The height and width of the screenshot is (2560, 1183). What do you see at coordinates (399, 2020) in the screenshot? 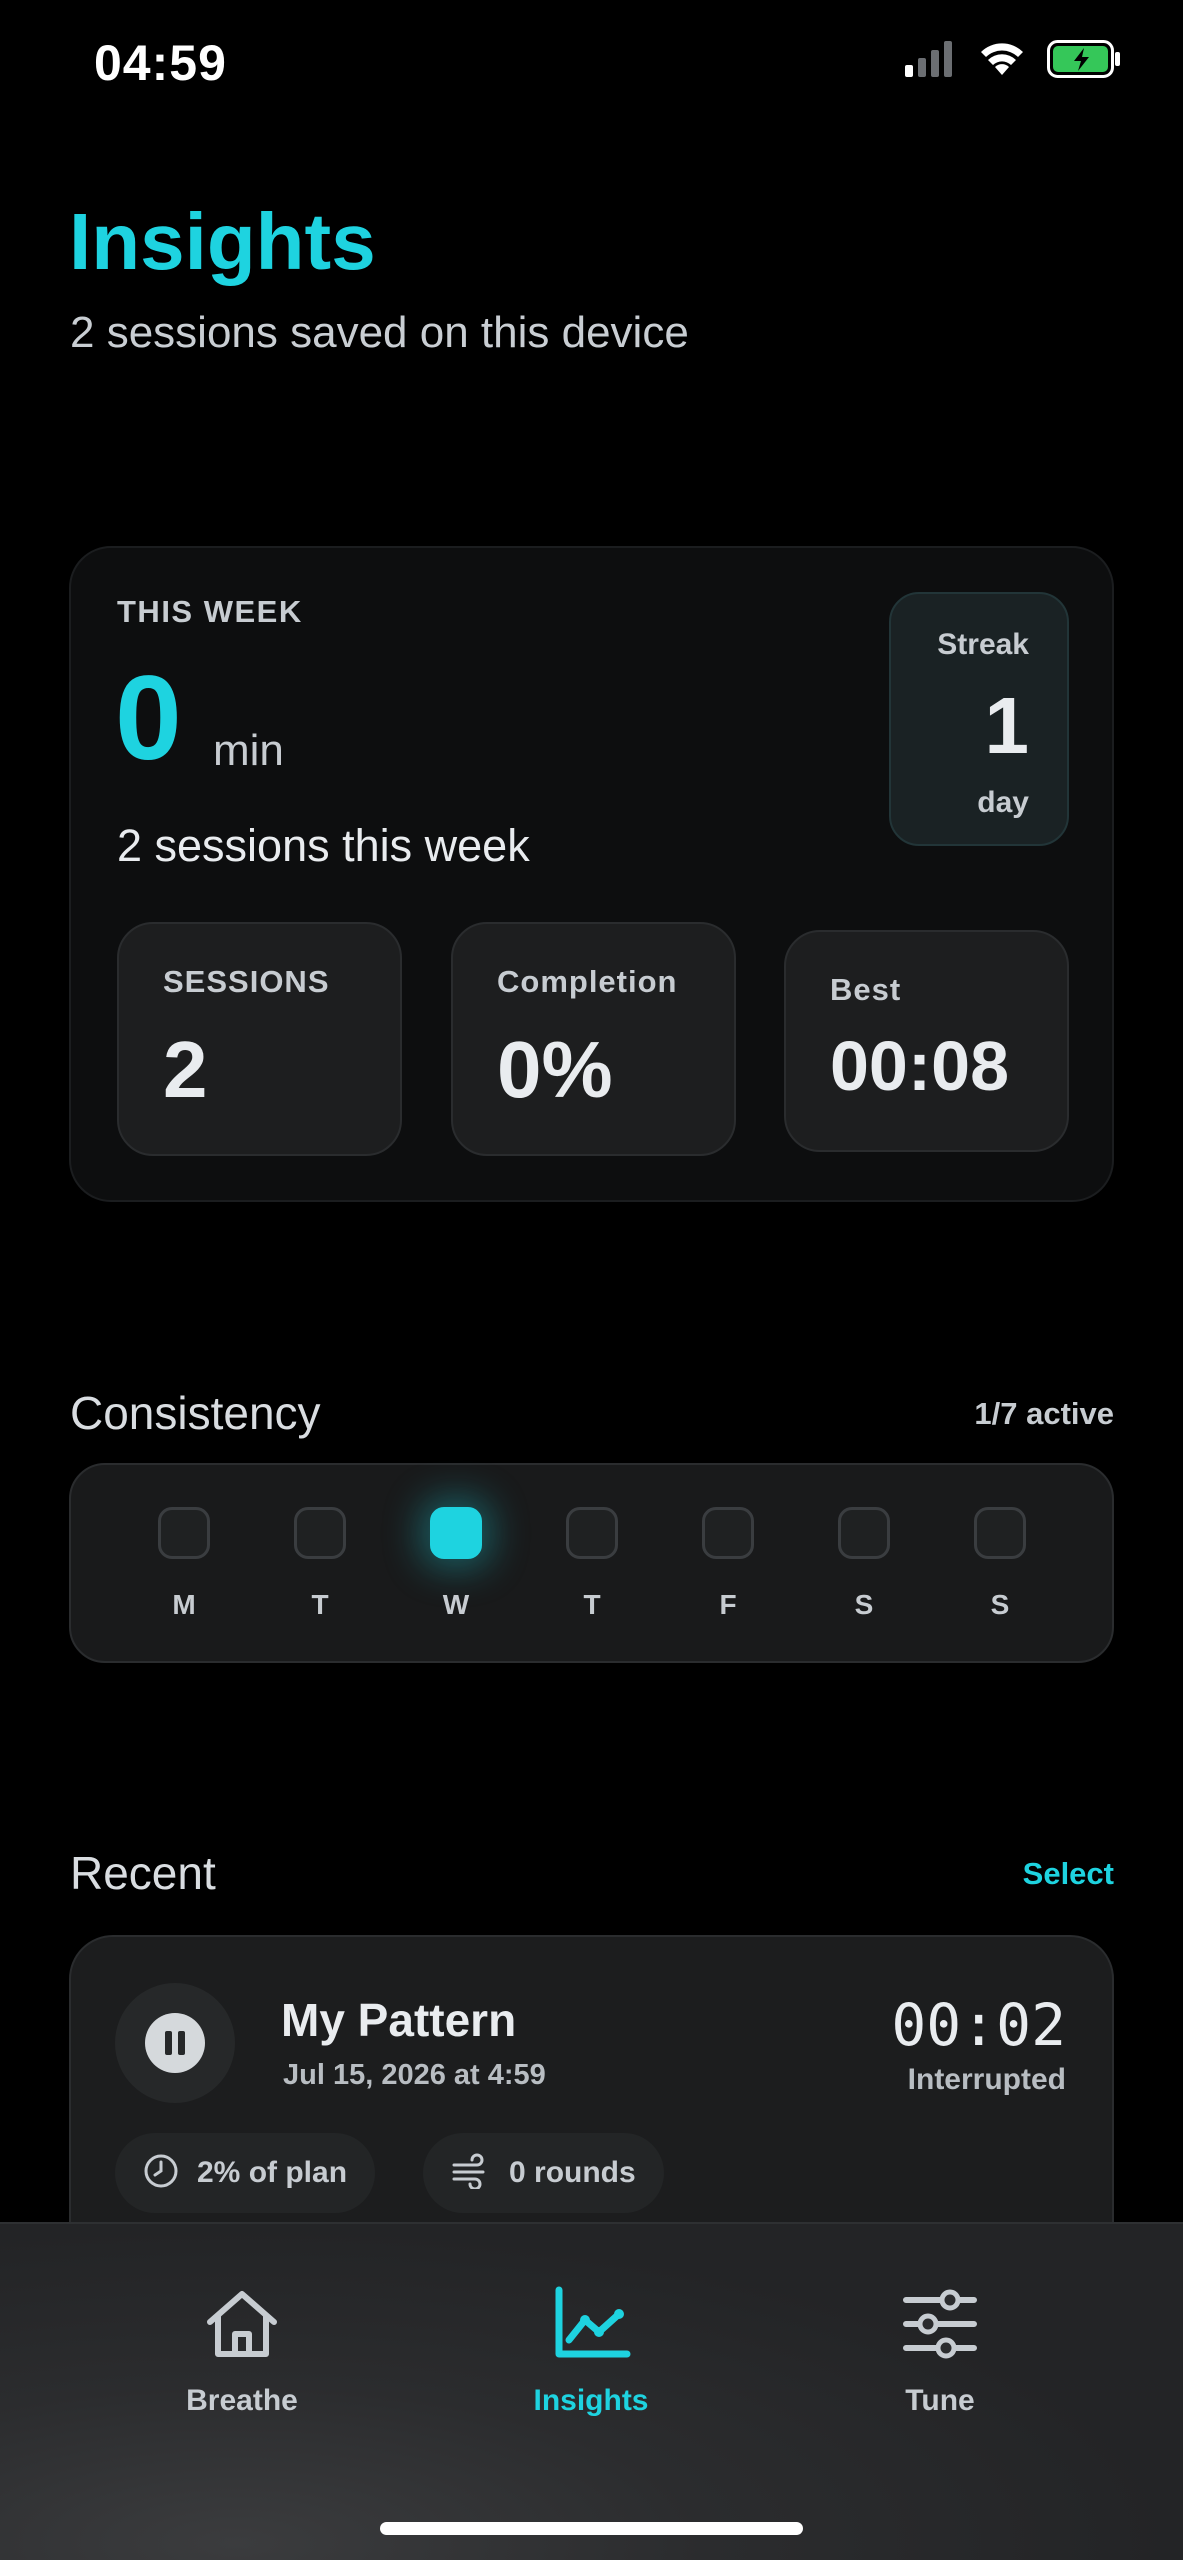
I see `session-title: My Pattern` at bounding box center [399, 2020].